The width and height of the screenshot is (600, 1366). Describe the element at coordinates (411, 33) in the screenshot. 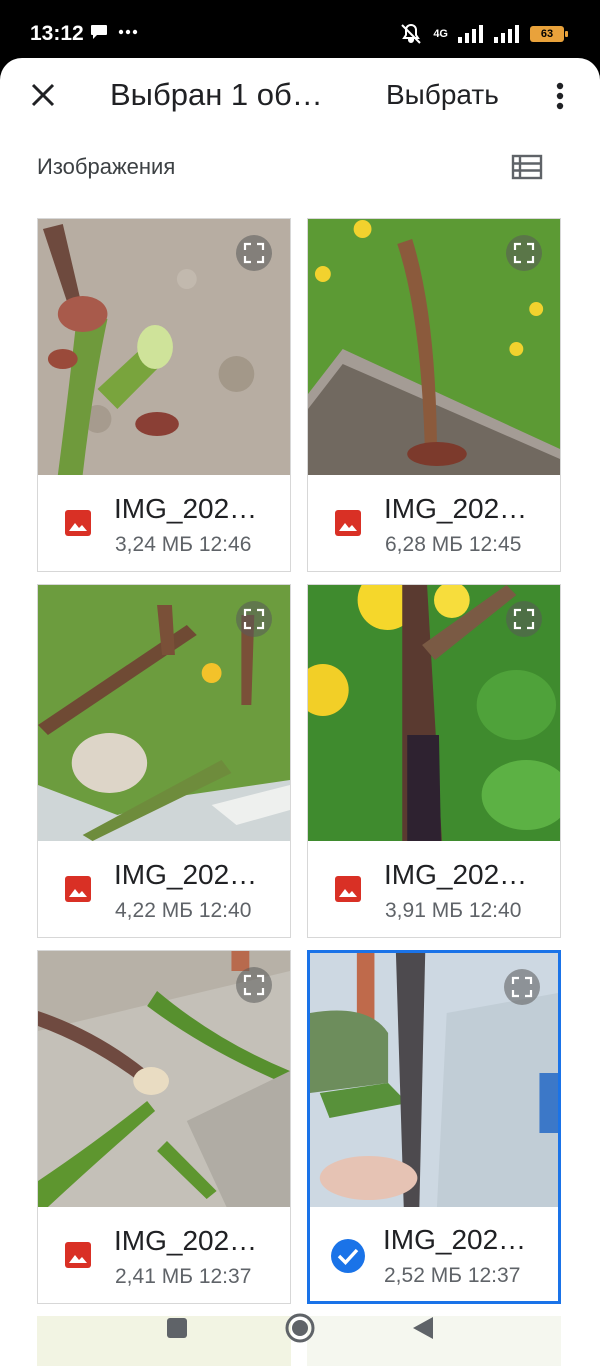

I see `mute-icon` at that location.